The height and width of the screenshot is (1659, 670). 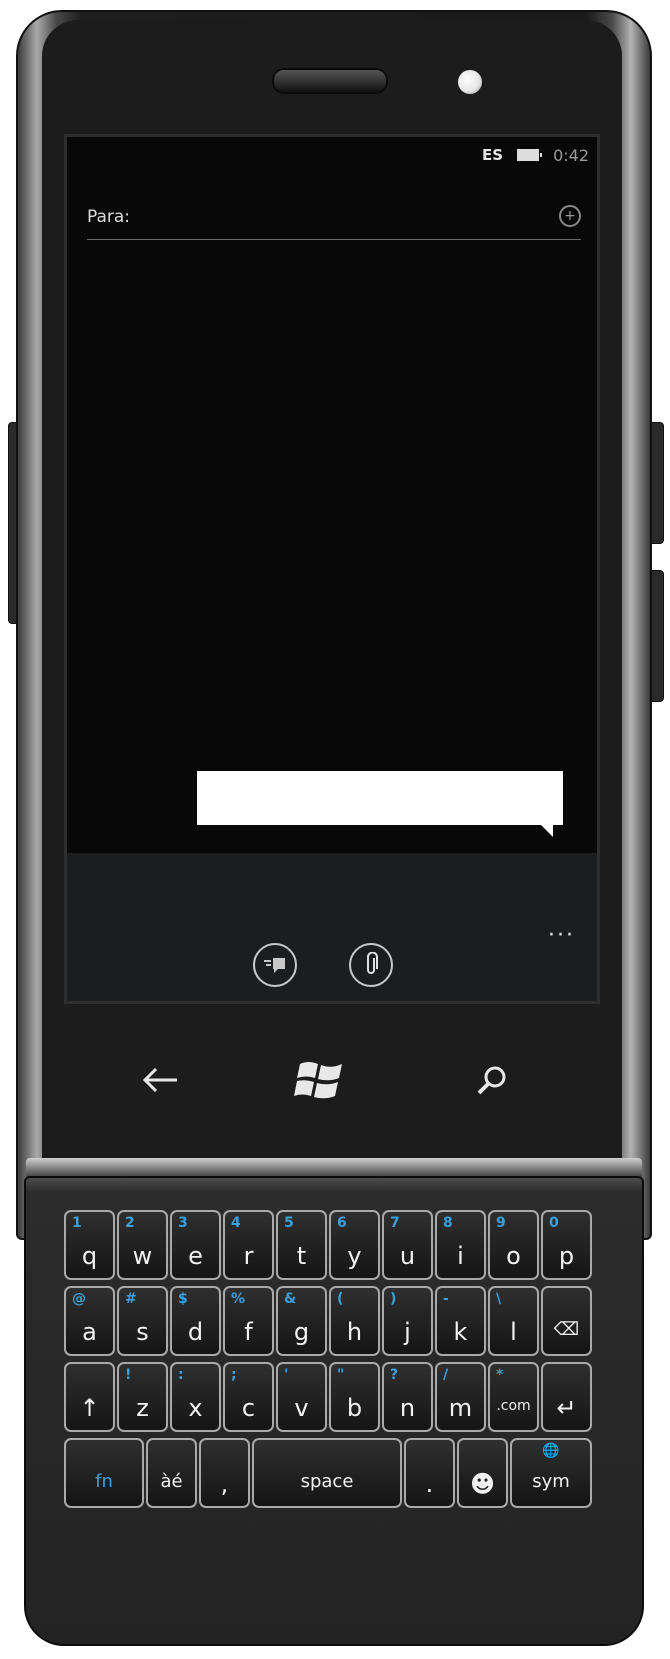 I want to click on attach-button, so click(x=371, y=965).